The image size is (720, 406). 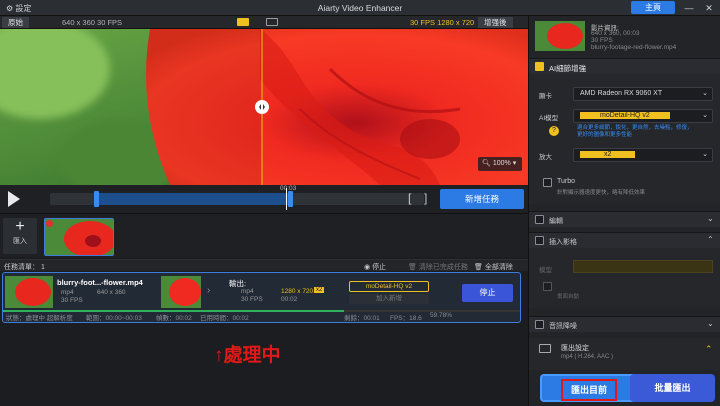 What do you see at coordinates (587, 357) in the screenshot?
I see `export-description: mp4 ( H.264, AAC )` at bounding box center [587, 357].